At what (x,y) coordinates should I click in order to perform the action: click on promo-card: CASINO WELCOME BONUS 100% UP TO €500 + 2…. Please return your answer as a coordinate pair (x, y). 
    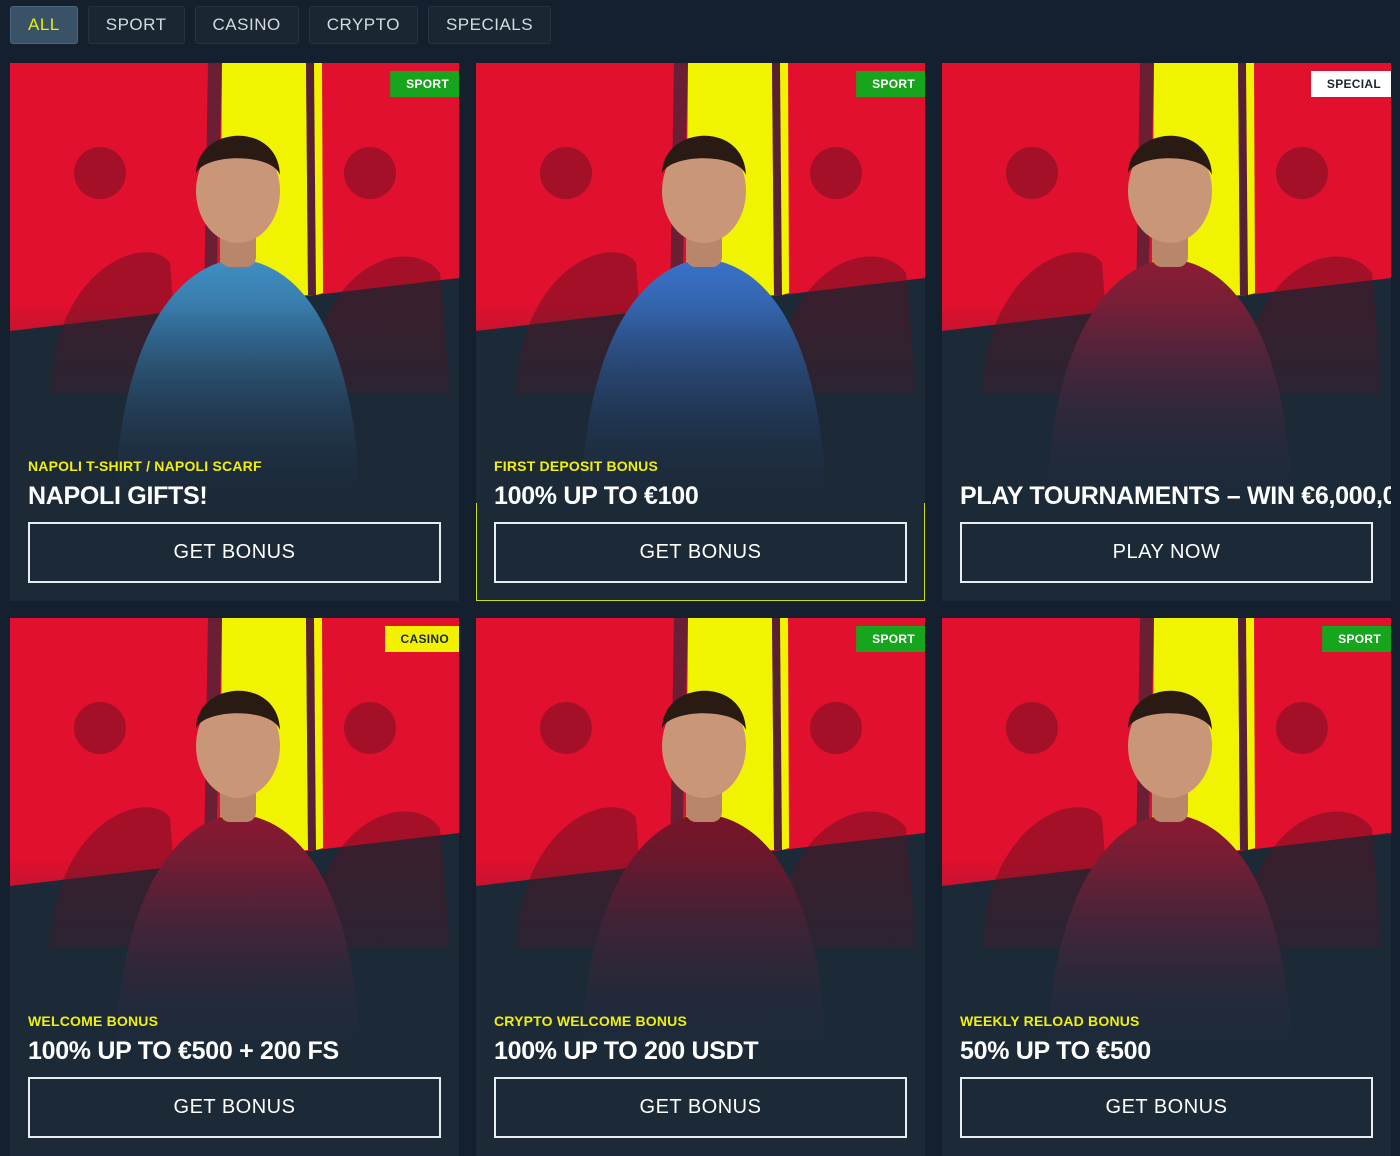
    Looking at the image, I should click on (234, 887).